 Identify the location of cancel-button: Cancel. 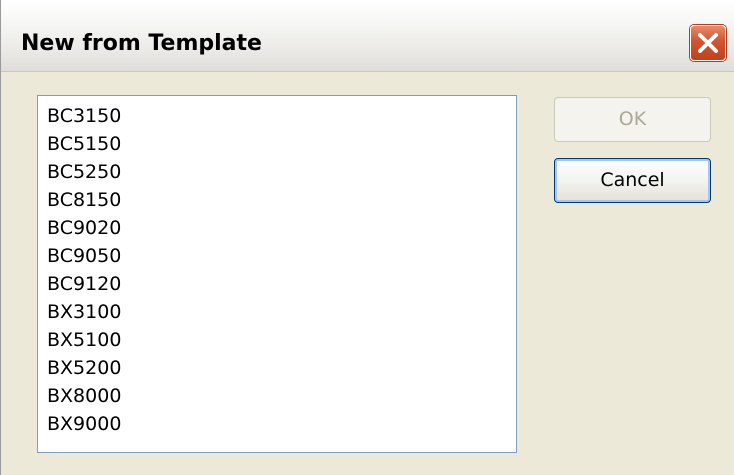
(632, 180).